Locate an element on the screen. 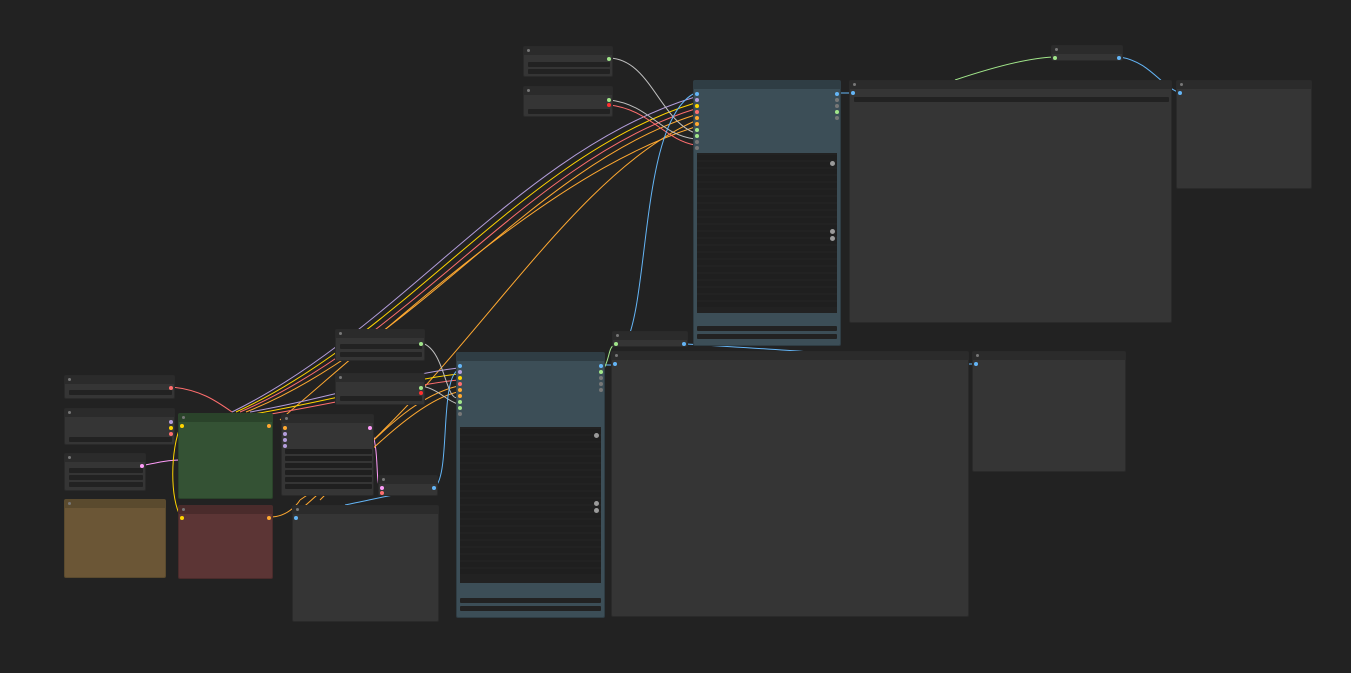 The image size is (1351, 673). upscale-node is located at coordinates (408, 485).